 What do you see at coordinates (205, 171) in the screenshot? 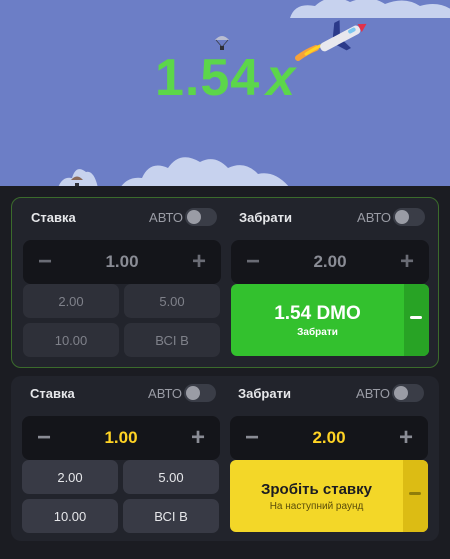
I see `cloud-bottom` at bounding box center [205, 171].